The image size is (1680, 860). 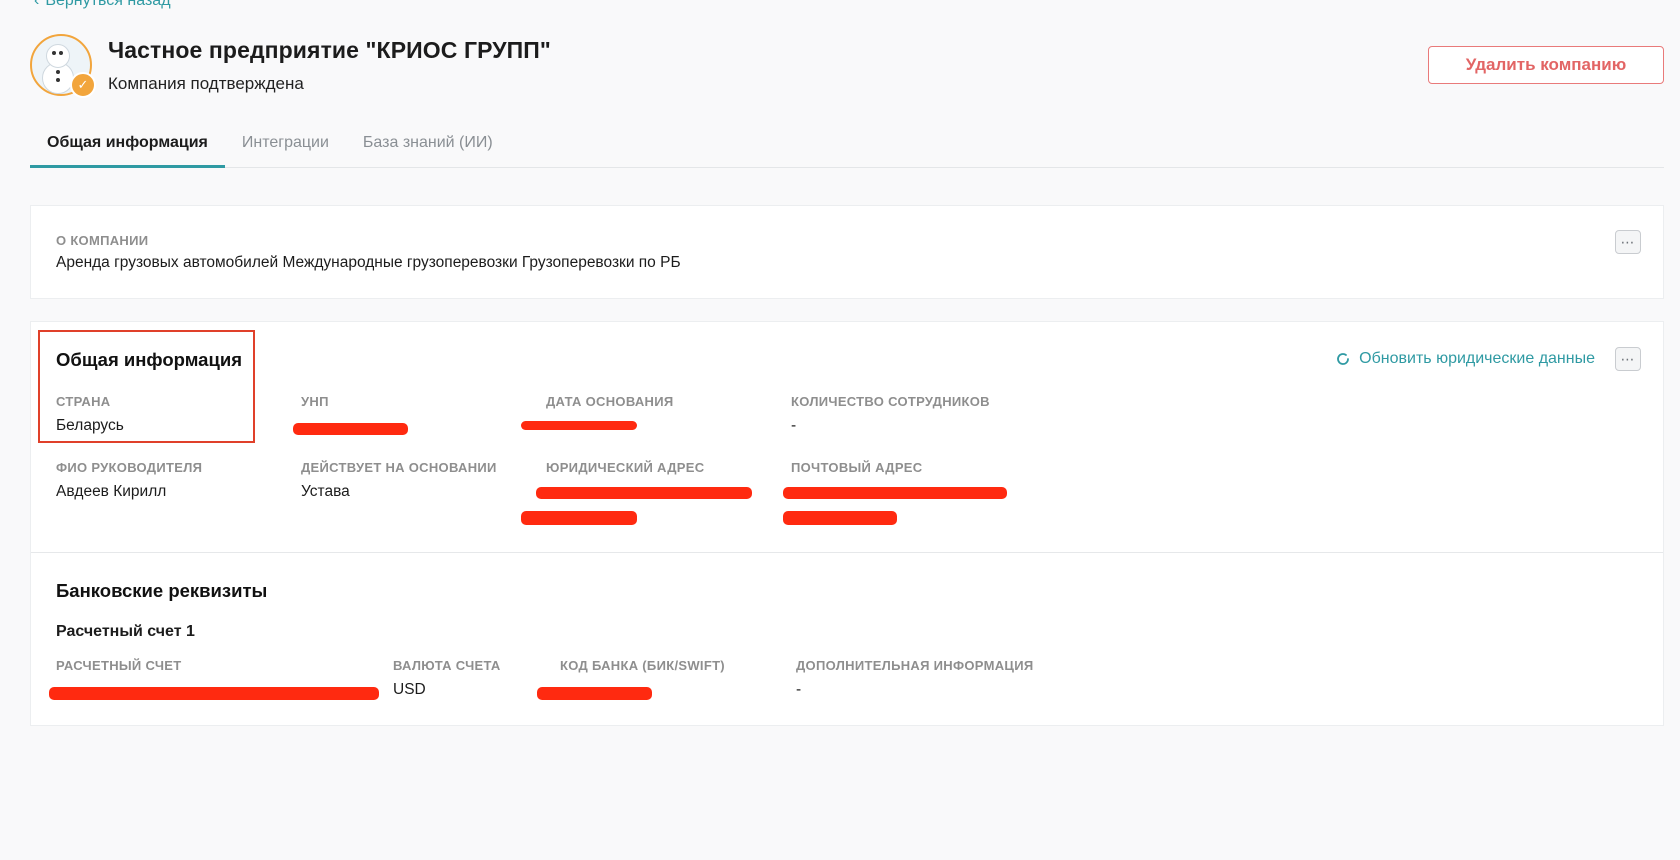 What do you see at coordinates (799, 689) in the screenshot?
I see `extra-info-value: -` at bounding box center [799, 689].